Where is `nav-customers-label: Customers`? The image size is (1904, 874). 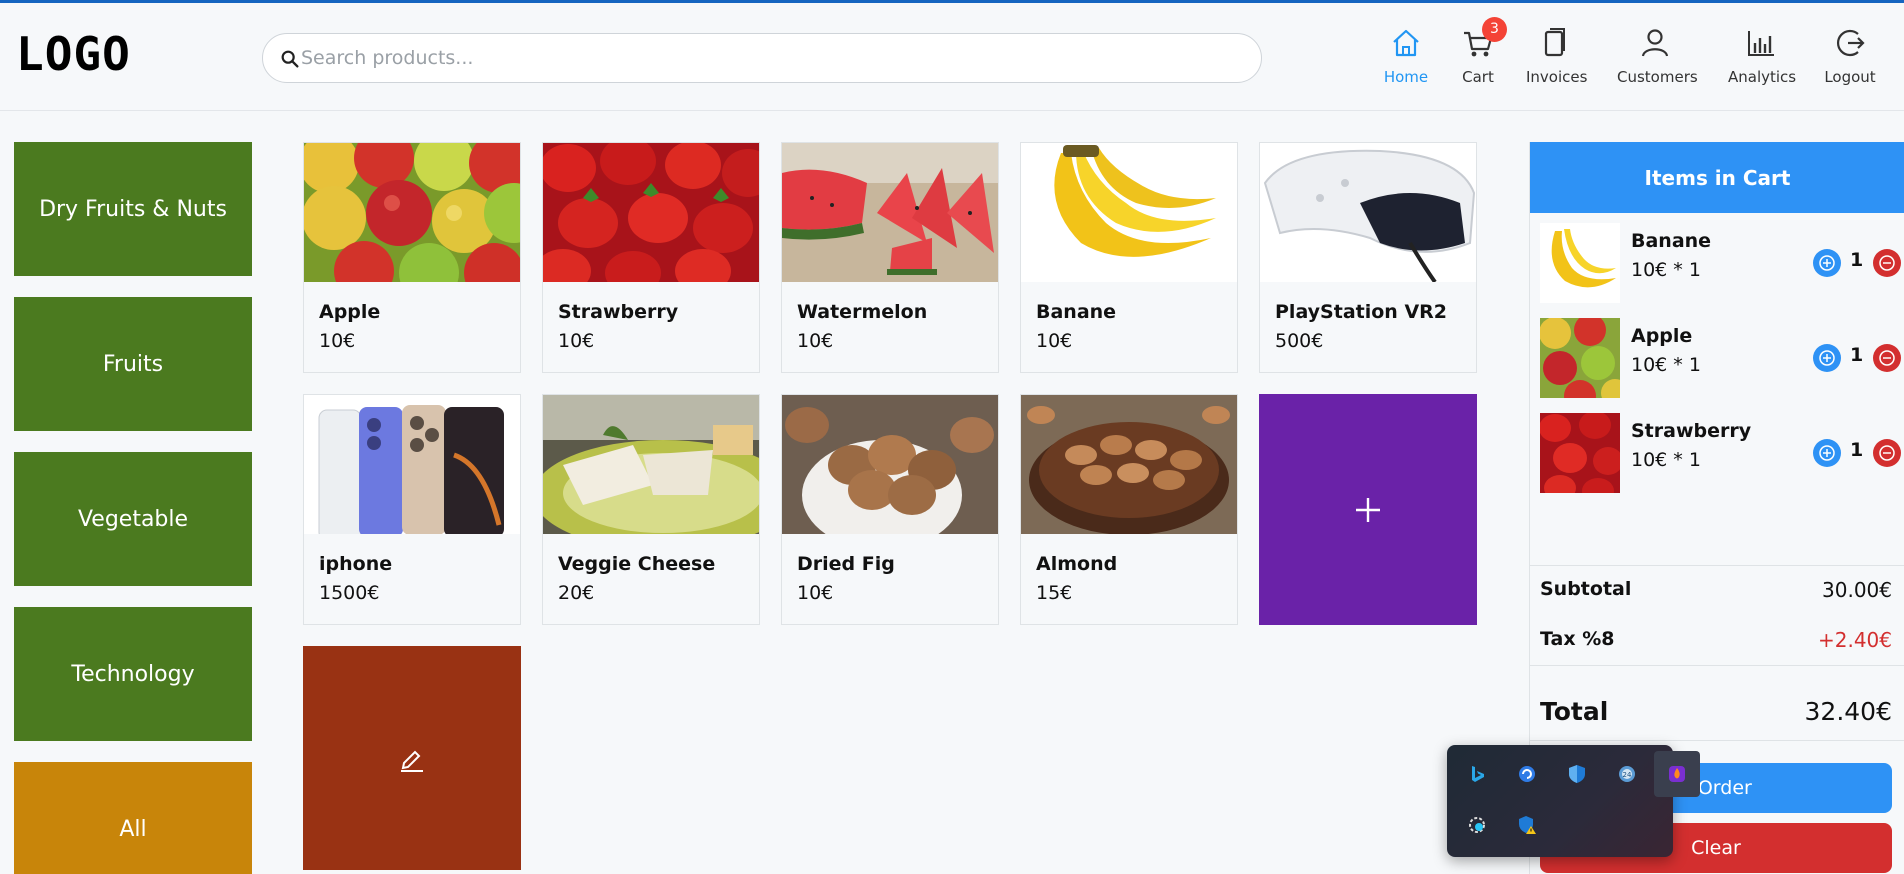
nav-customers-label: Customers is located at coordinates (1657, 77).